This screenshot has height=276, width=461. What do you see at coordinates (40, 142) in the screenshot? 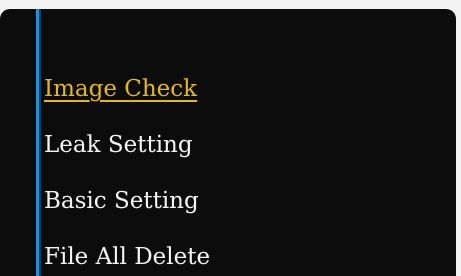
I see `menu-accent-bar-shadow` at bounding box center [40, 142].